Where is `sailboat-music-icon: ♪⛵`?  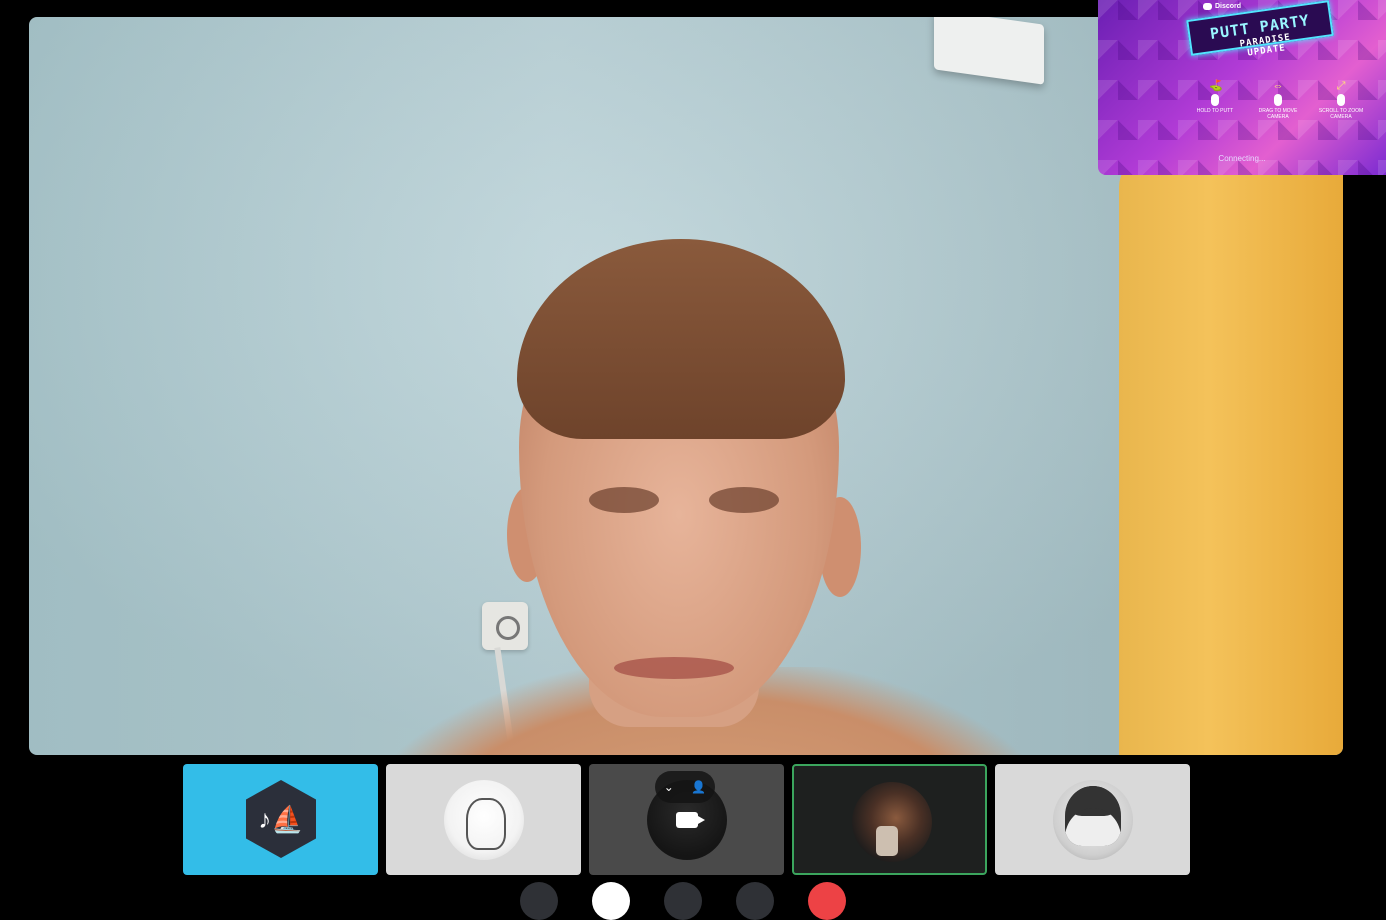 sailboat-music-icon: ♪⛵ is located at coordinates (281, 819).